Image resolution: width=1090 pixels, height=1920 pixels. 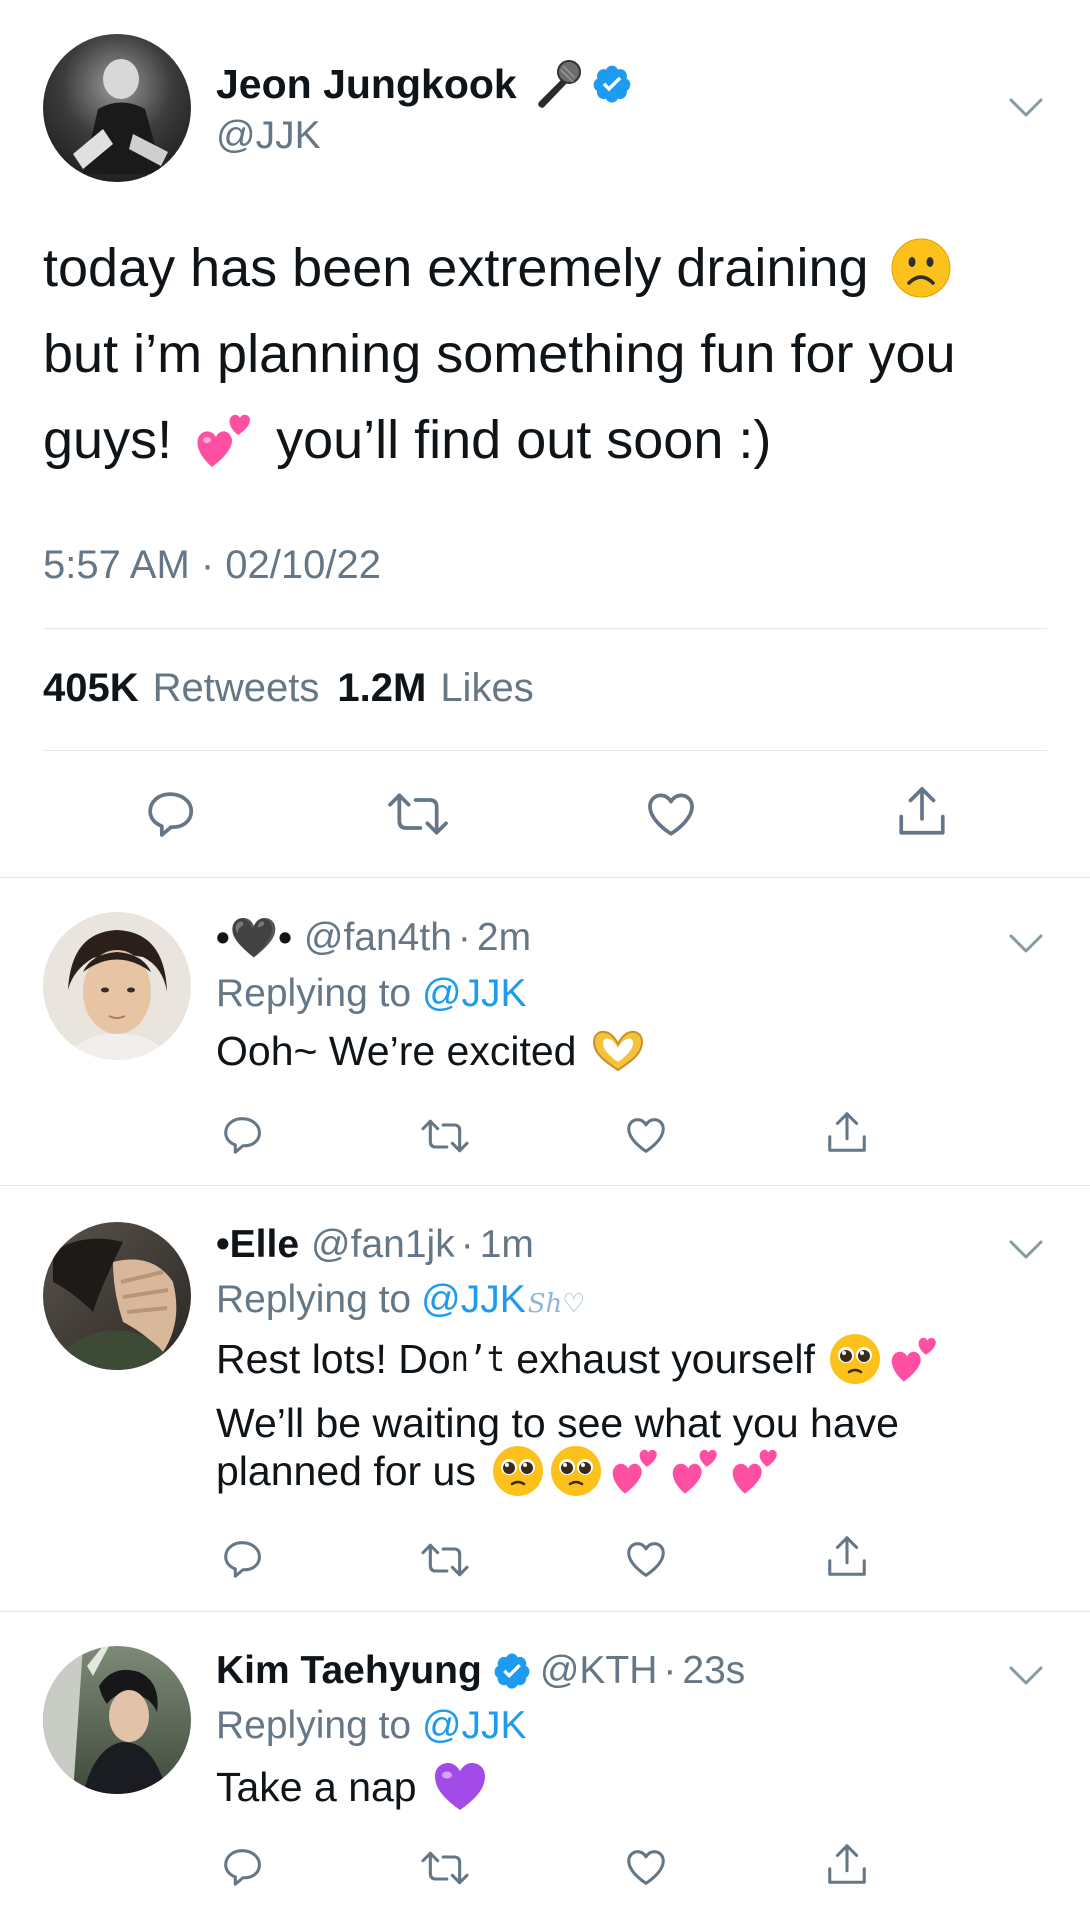 I want to click on reply-author-handle: @fan4th, so click(x=378, y=938).